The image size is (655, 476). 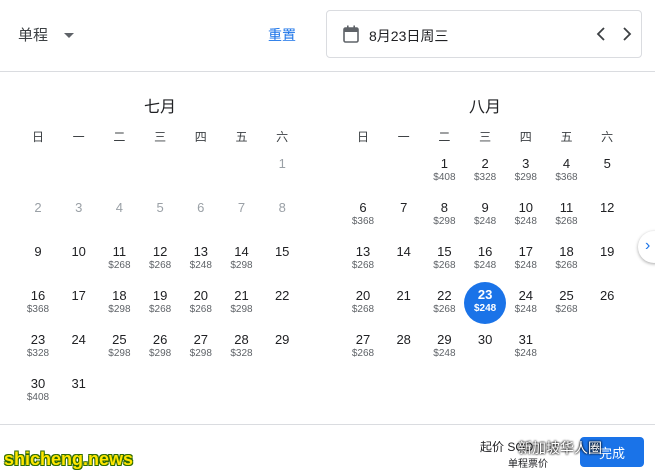 What do you see at coordinates (403, 295) in the screenshot?
I see `day-number: 21` at bounding box center [403, 295].